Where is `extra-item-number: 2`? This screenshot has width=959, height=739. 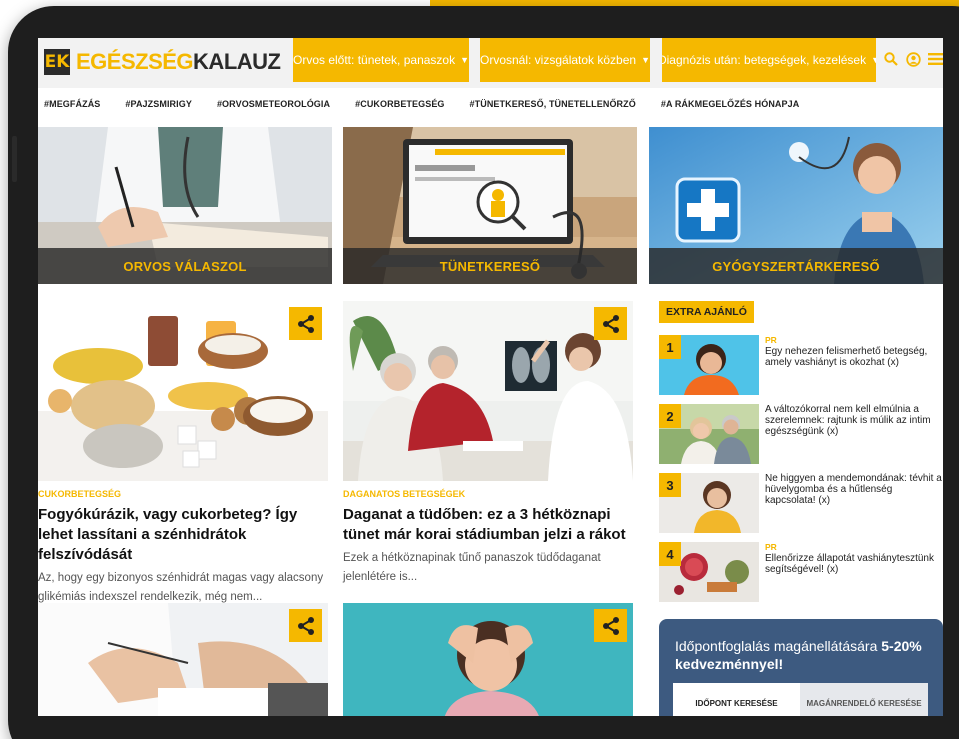 extra-item-number: 2 is located at coordinates (670, 416).